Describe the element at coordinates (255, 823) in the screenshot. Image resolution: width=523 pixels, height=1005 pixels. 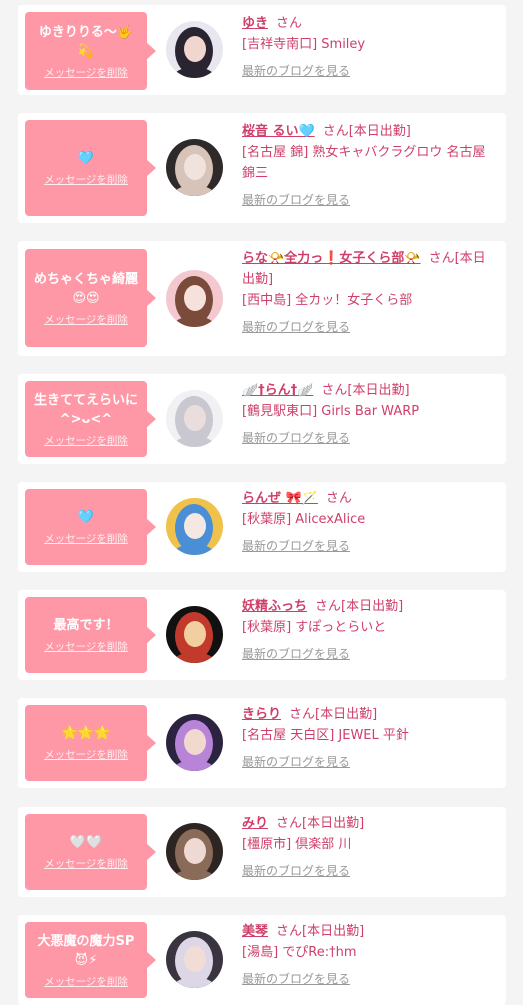
I see `cast-name-link: みり` at that location.